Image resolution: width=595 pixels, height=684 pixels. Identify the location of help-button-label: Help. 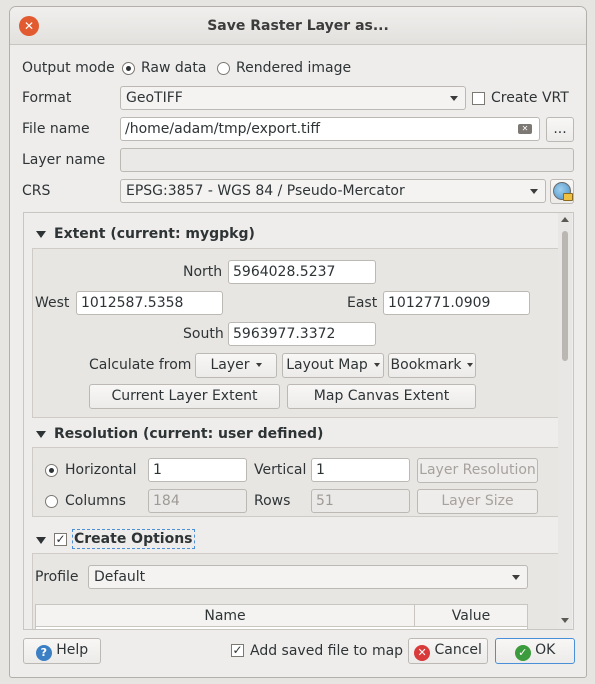
(72, 650).